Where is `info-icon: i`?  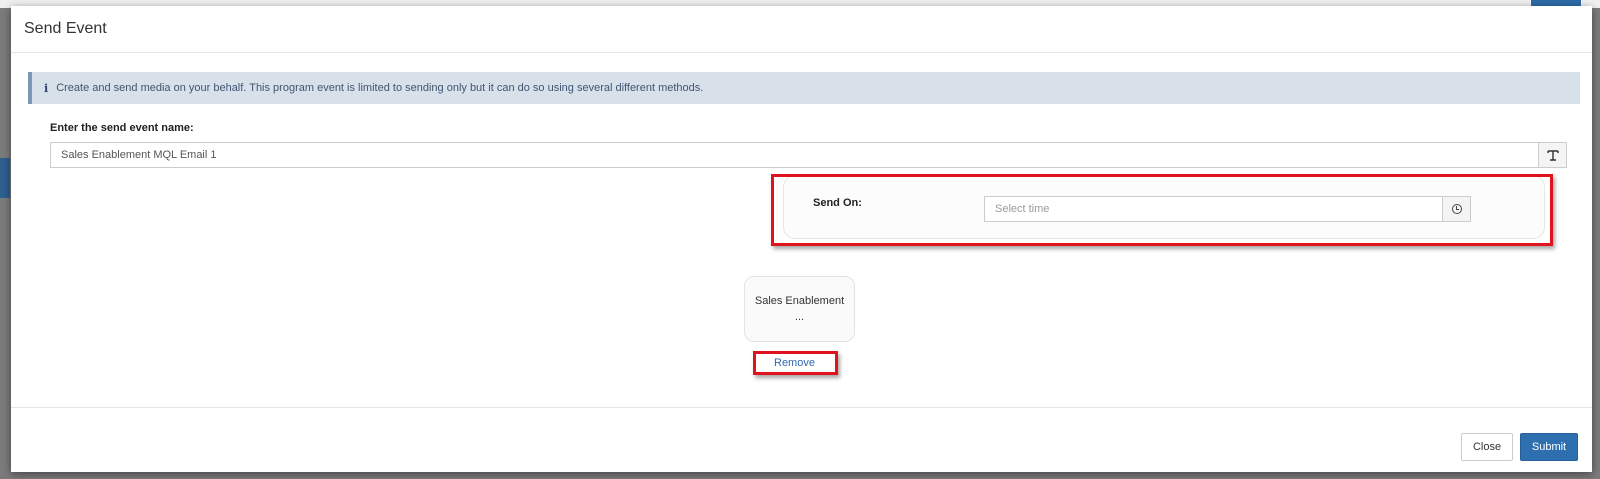 info-icon: i is located at coordinates (46, 88).